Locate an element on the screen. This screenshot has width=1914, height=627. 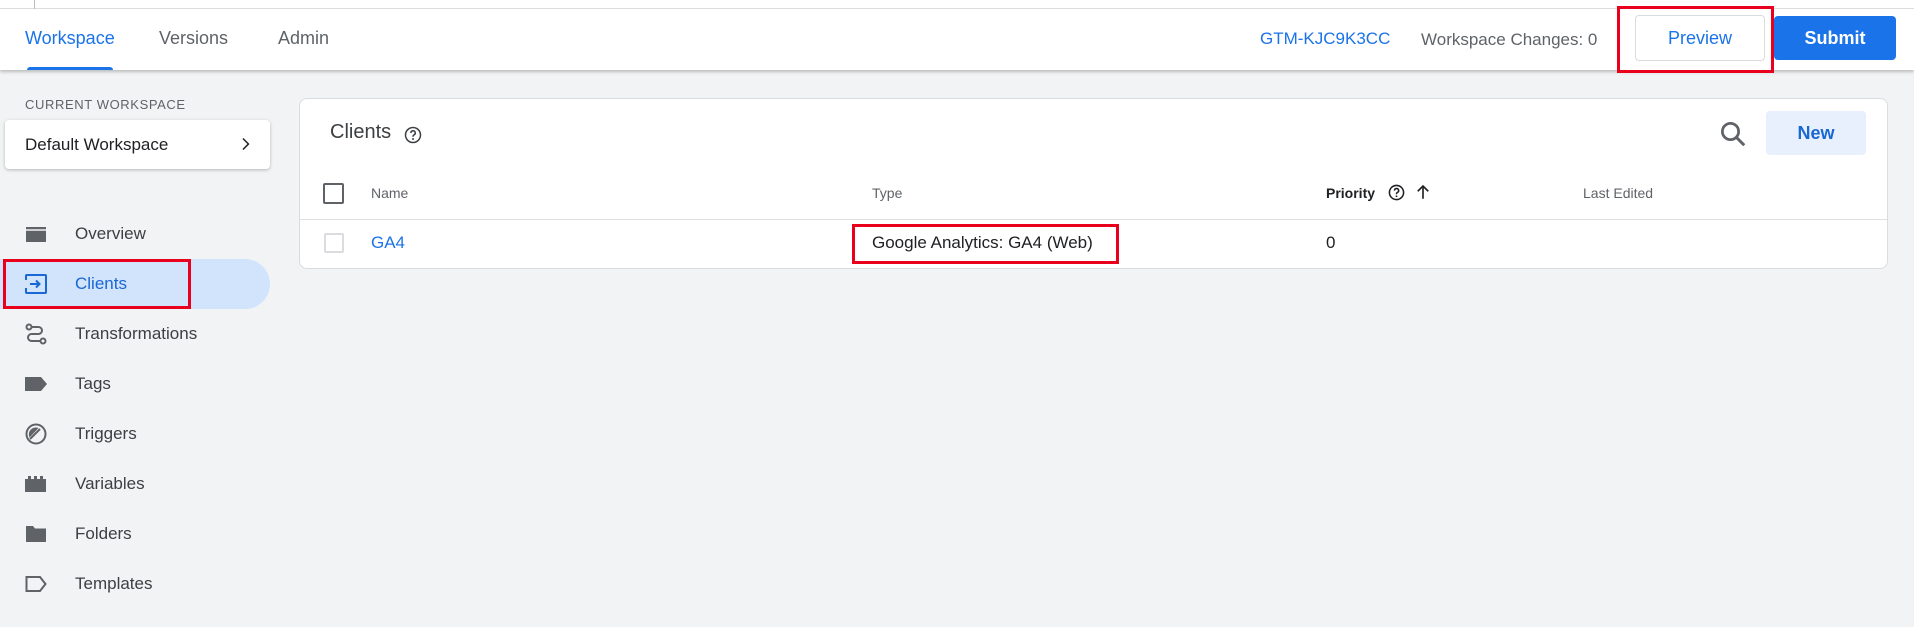
search-icon is located at coordinates (1733, 134).